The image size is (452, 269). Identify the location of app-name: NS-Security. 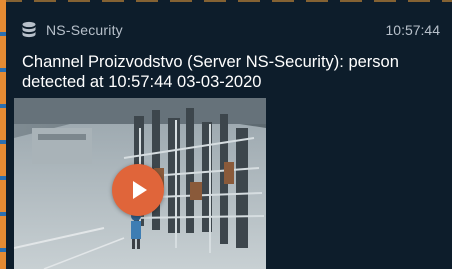
(84, 30).